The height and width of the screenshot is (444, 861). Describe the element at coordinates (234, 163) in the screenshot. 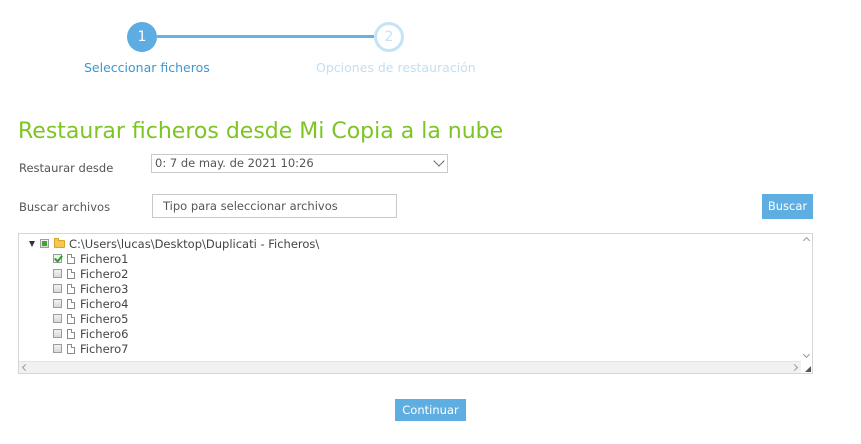

I see `restore-from-selected-value: 0: 7 de may. de 2021 10:26` at that location.